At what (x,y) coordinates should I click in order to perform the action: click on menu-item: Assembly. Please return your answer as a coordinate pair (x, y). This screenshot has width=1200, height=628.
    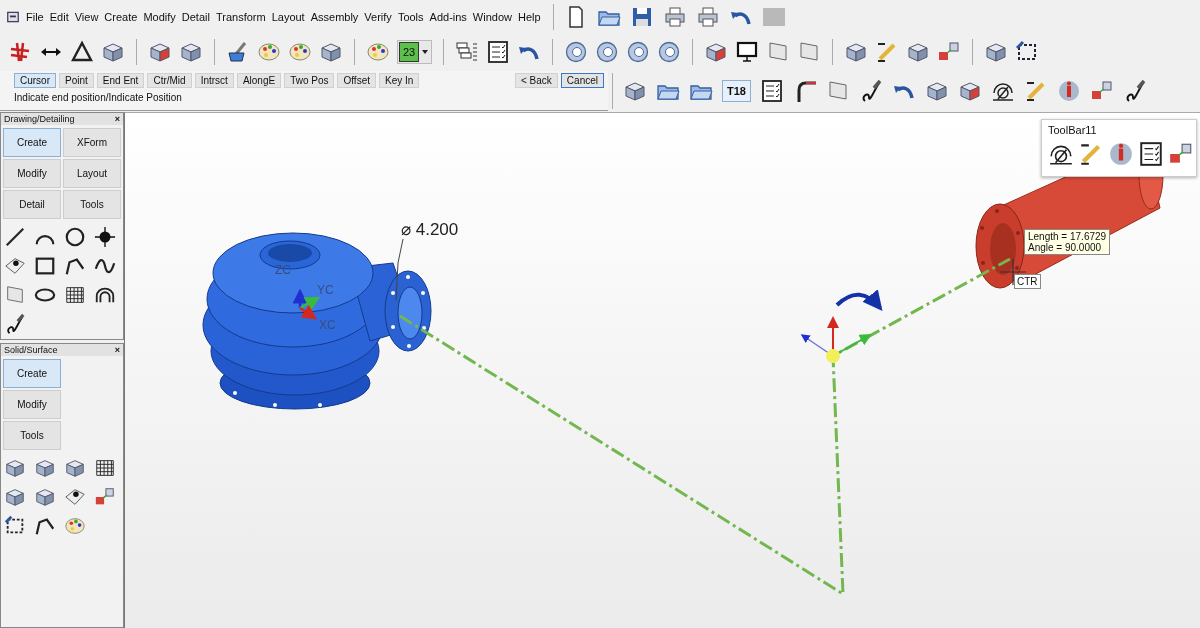
    Looking at the image, I should click on (334, 17).